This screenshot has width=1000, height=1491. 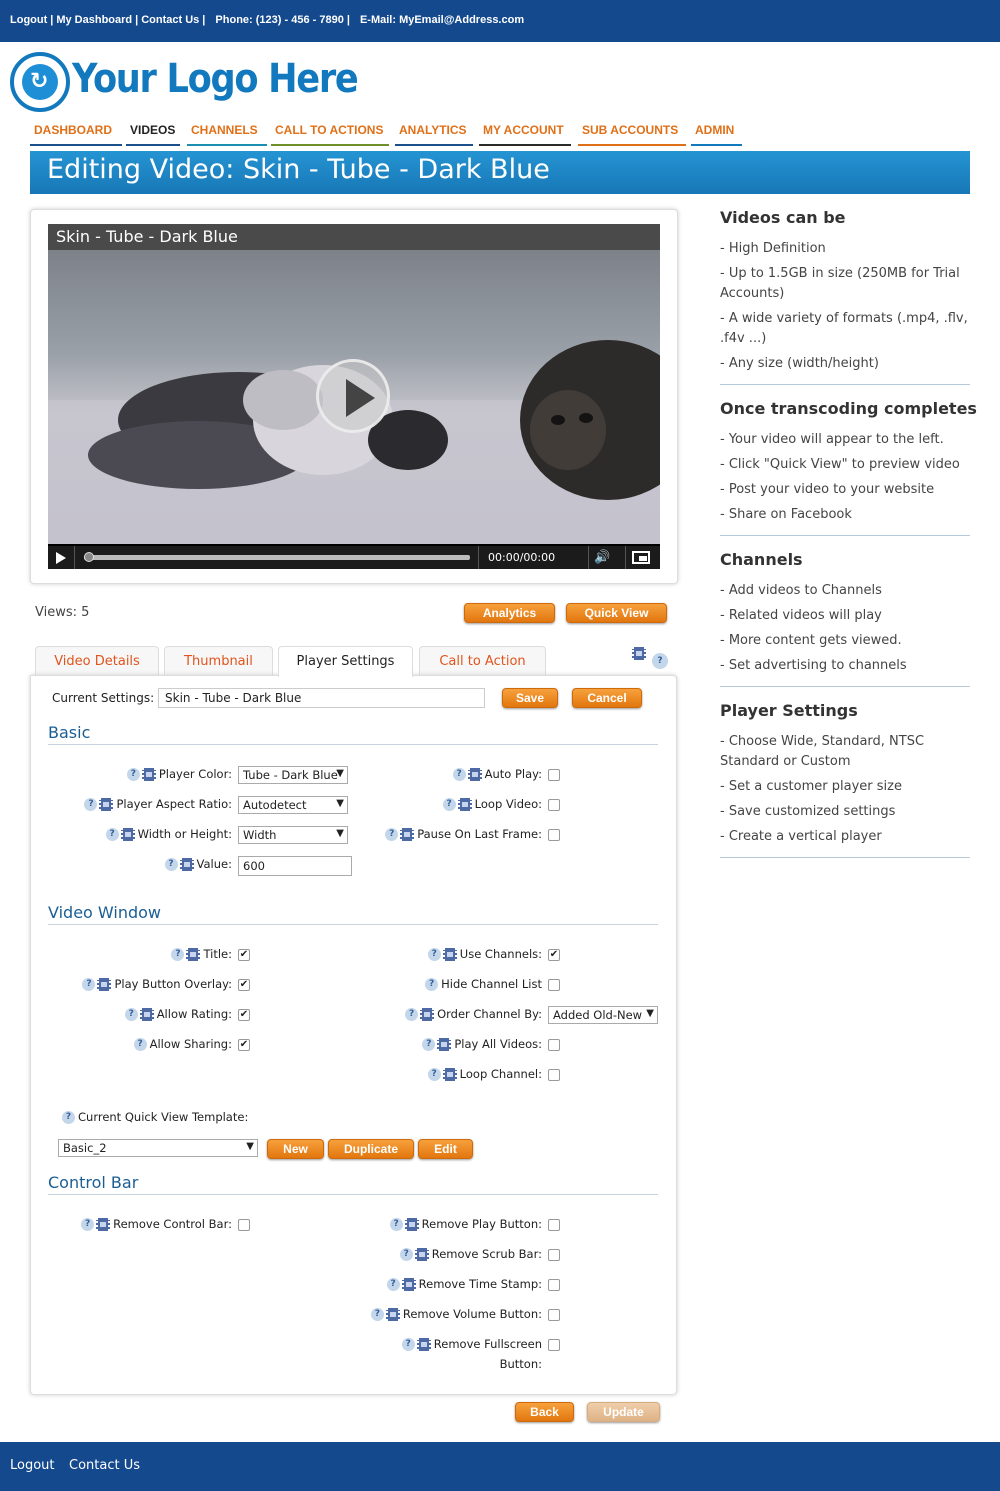 I want to click on tab-call-to-action: Call to Action, so click(x=482, y=661).